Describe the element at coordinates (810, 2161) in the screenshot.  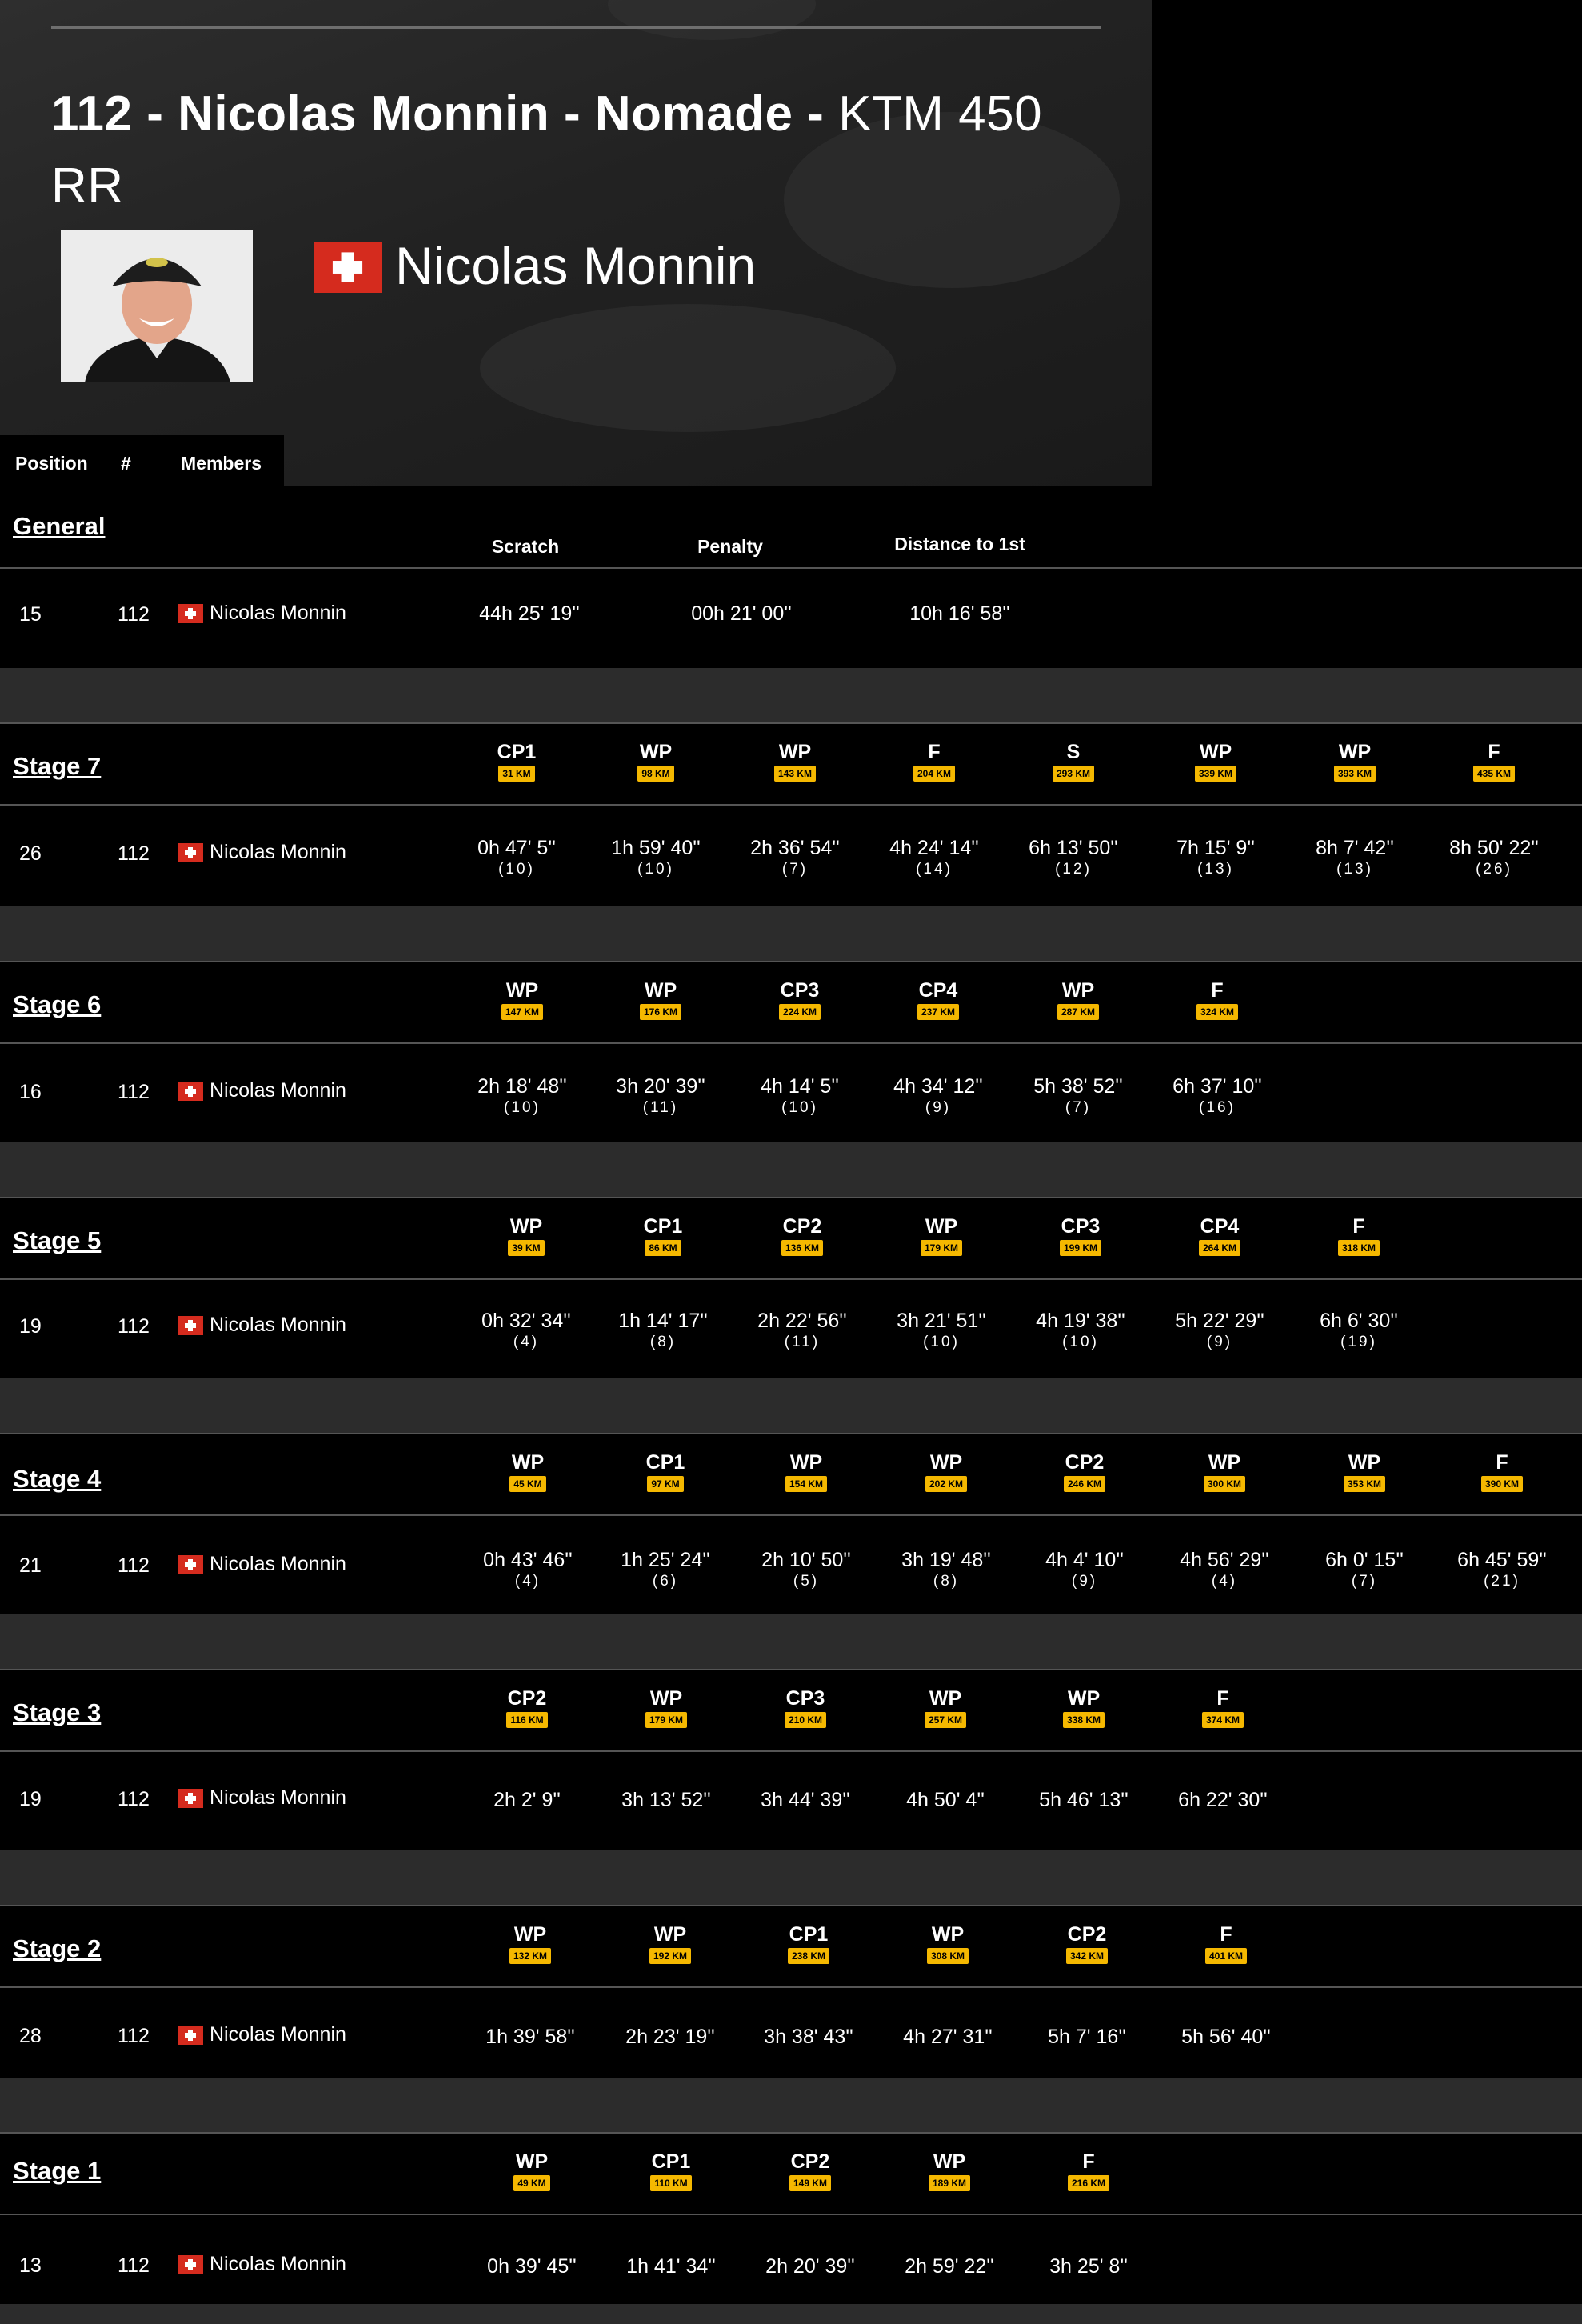
I see `checkpoint-label: CP2` at that location.